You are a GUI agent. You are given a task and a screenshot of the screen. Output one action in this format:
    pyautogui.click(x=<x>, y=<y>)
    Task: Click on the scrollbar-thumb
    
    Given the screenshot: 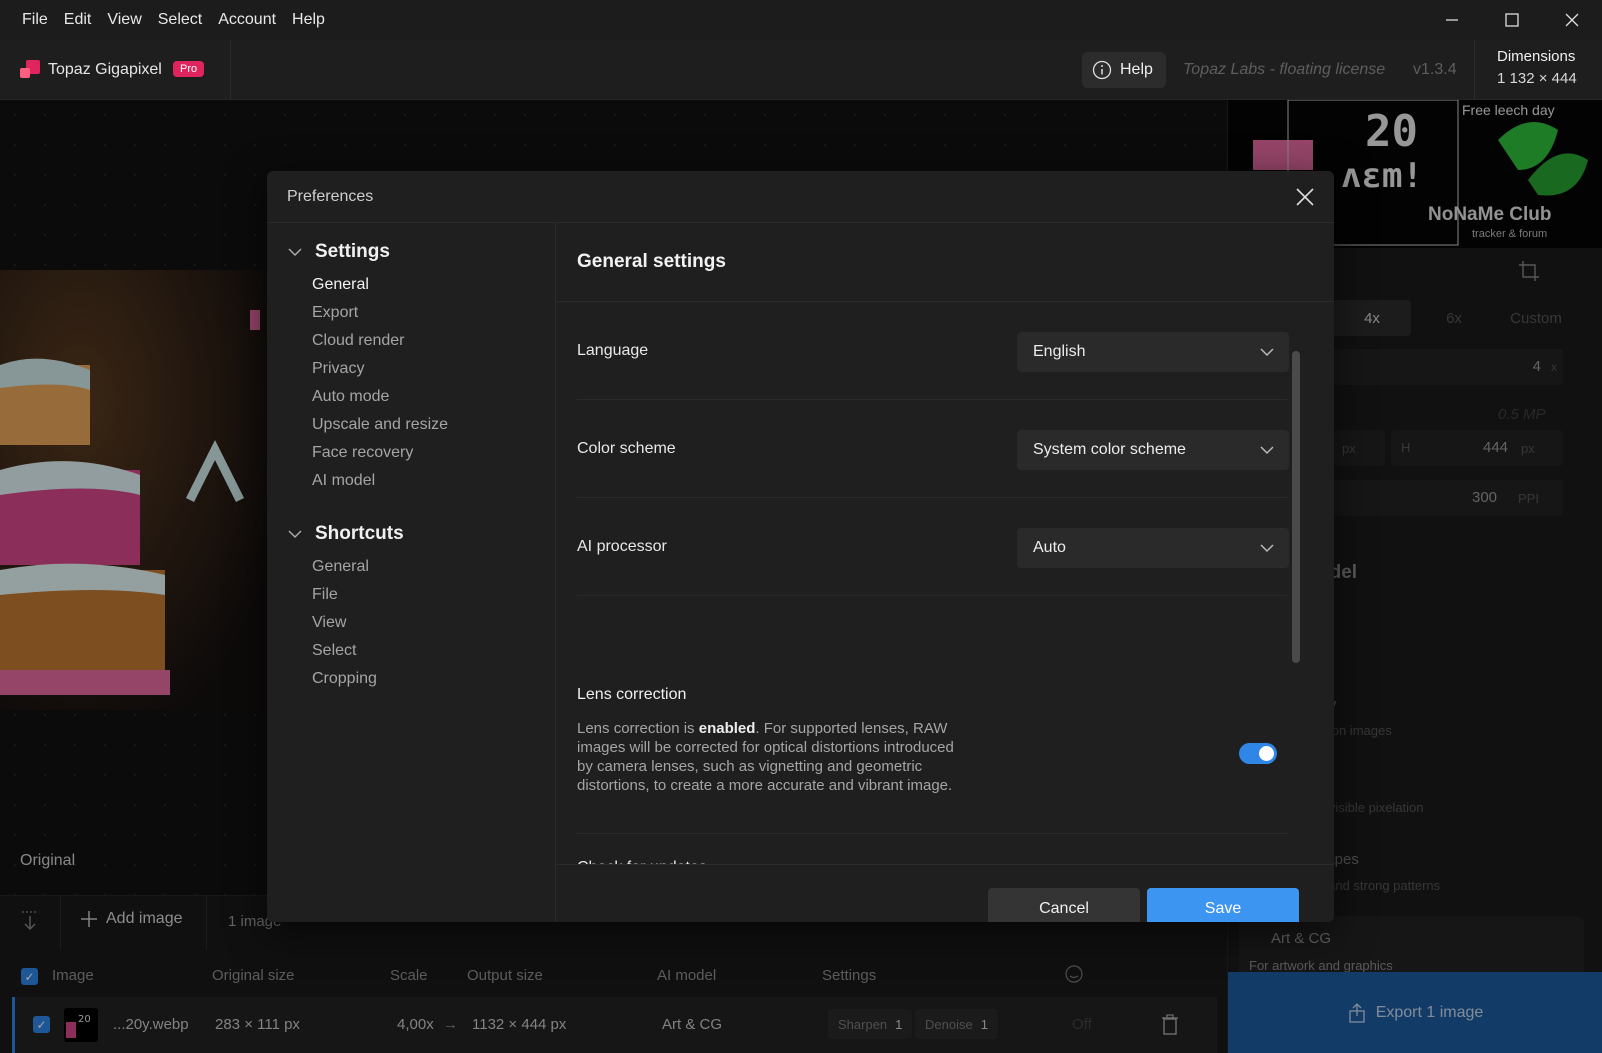 What is the action you would take?
    pyautogui.click(x=1296, y=507)
    